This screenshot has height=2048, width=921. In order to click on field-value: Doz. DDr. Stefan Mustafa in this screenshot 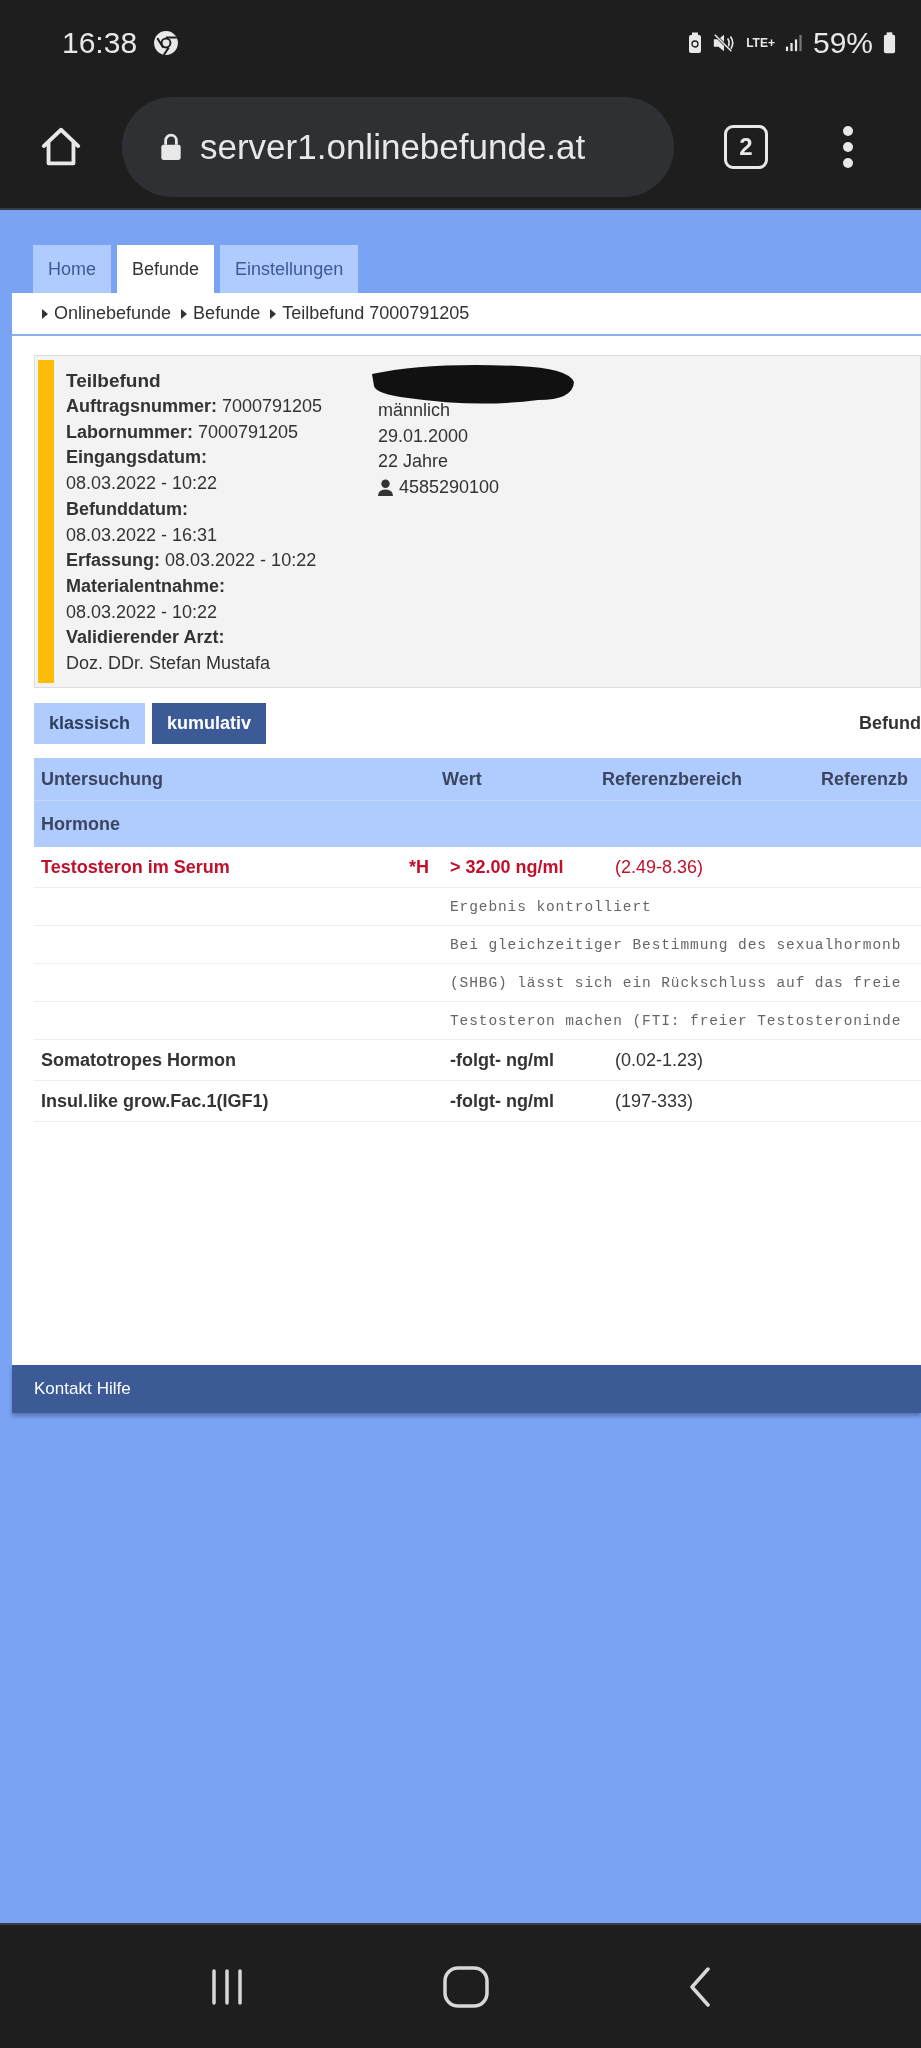, I will do `click(169, 664)`.